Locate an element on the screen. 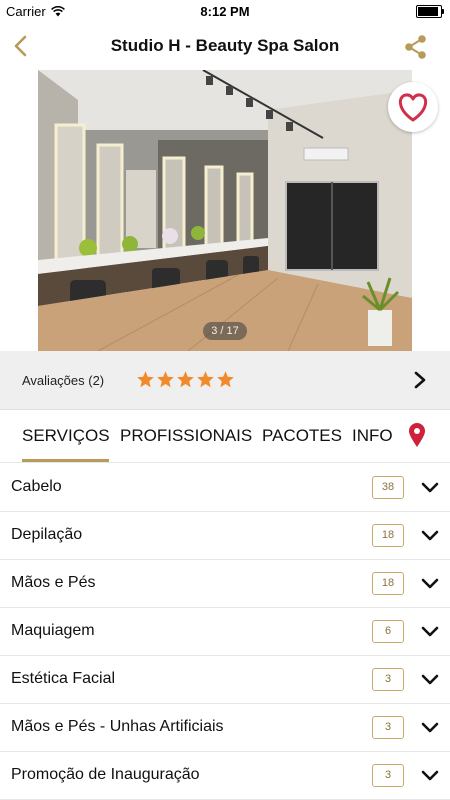 Image resolution: width=450 pixels, height=800 pixels. tab-info: INFO is located at coordinates (372, 436).